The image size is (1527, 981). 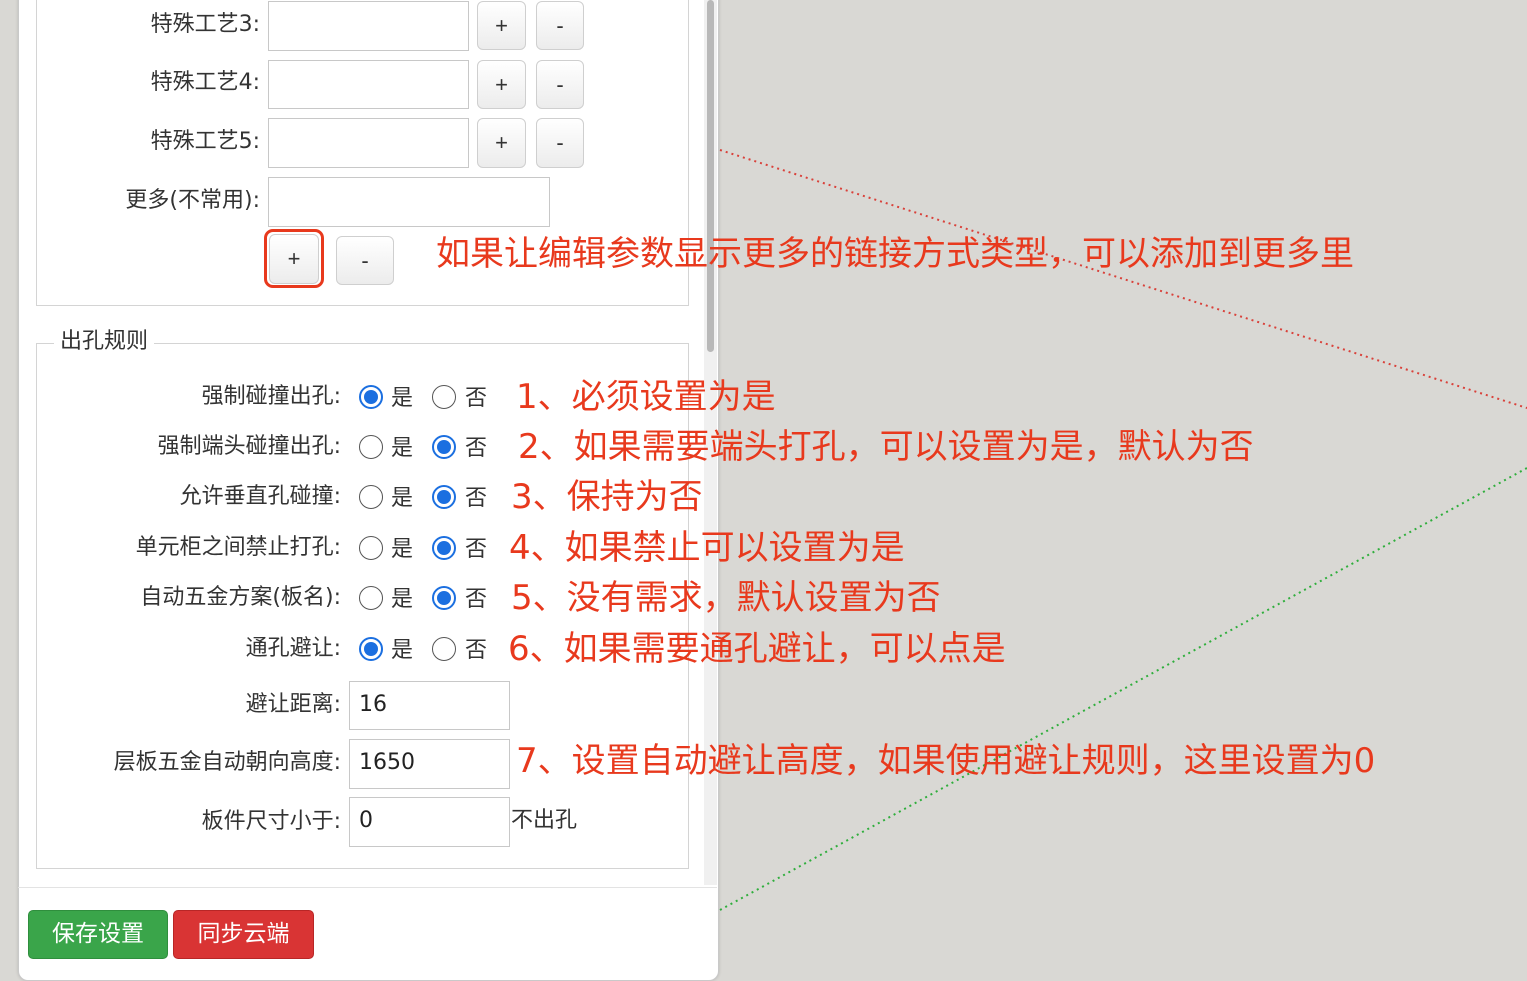 What do you see at coordinates (368, 84) in the screenshot?
I see `special-craft-4-input` at bounding box center [368, 84].